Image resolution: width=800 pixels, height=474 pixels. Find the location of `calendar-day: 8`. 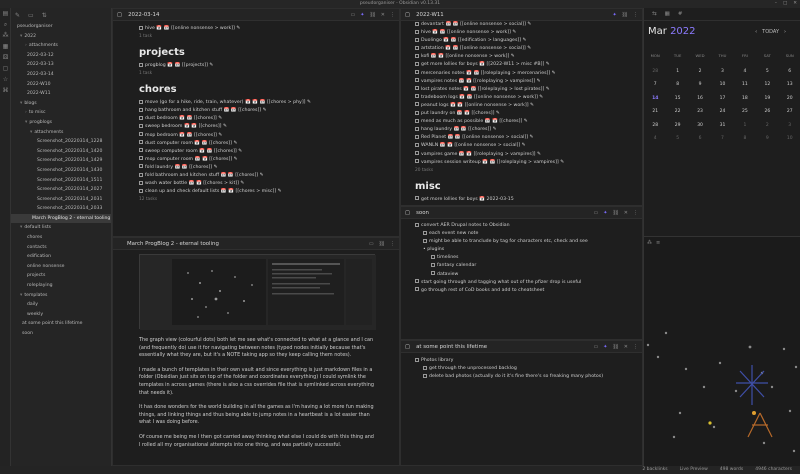

calendar-day: 8 is located at coordinates (677, 85).